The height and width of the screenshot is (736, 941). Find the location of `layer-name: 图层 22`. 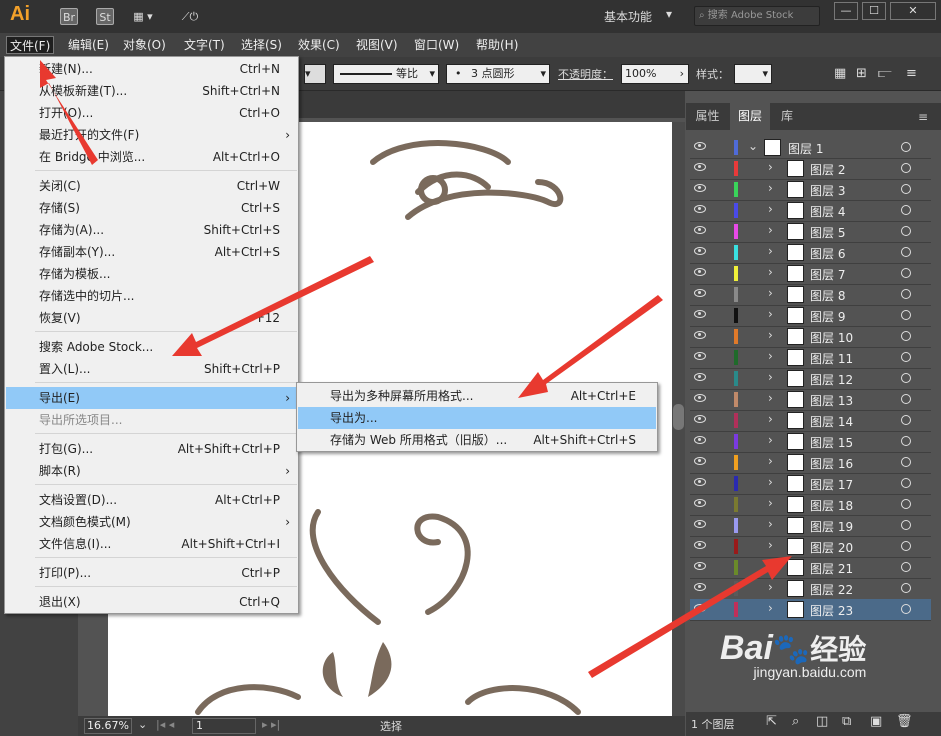

layer-name: 图层 22 is located at coordinates (831, 589).